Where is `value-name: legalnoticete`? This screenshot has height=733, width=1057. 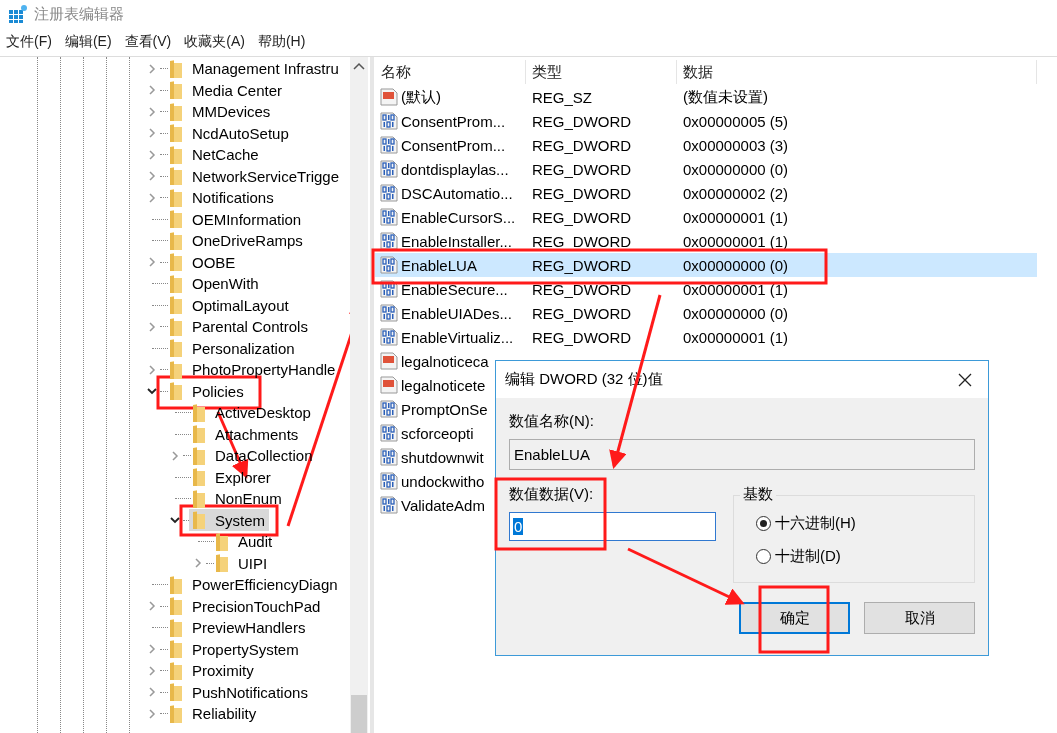 value-name: legalnoticete is located at coordinates (443, 385).